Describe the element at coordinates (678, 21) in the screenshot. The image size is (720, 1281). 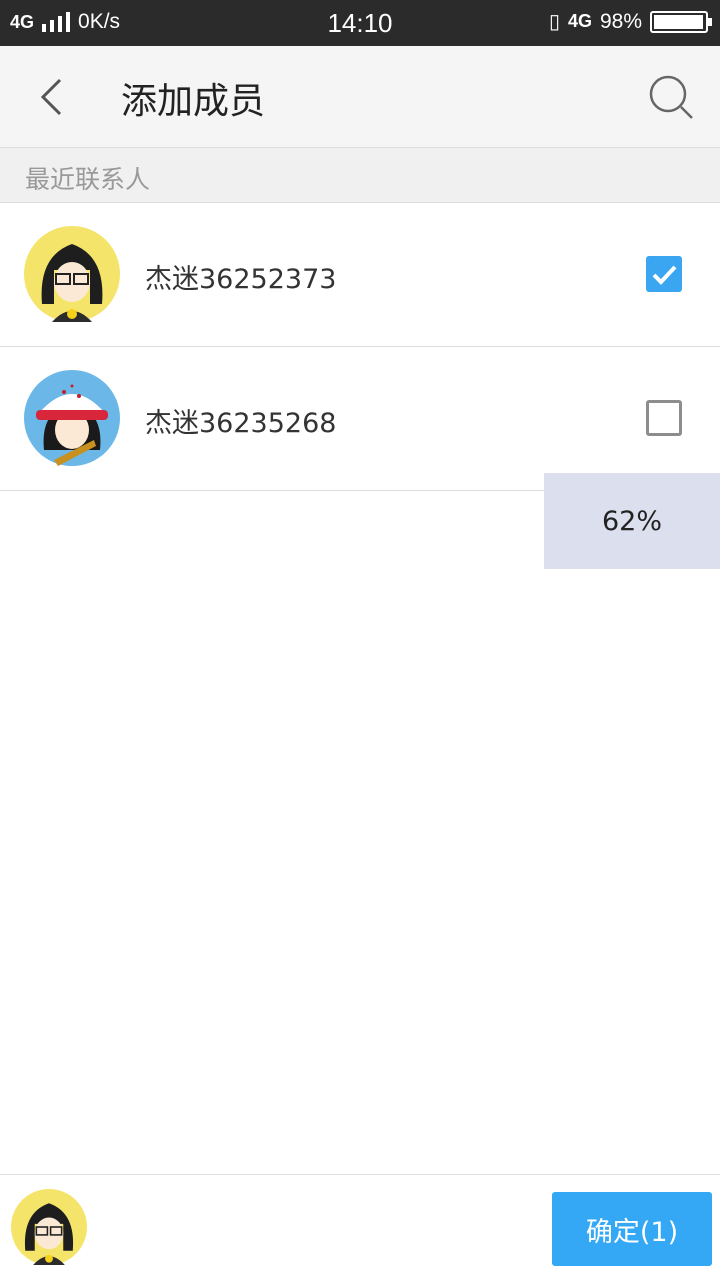
I see `battery-fill` at that location.